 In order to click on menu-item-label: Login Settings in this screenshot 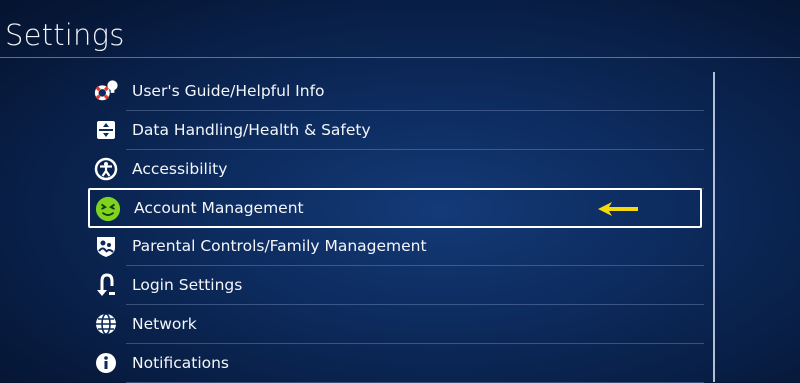, I will do `click(187, 285)`.